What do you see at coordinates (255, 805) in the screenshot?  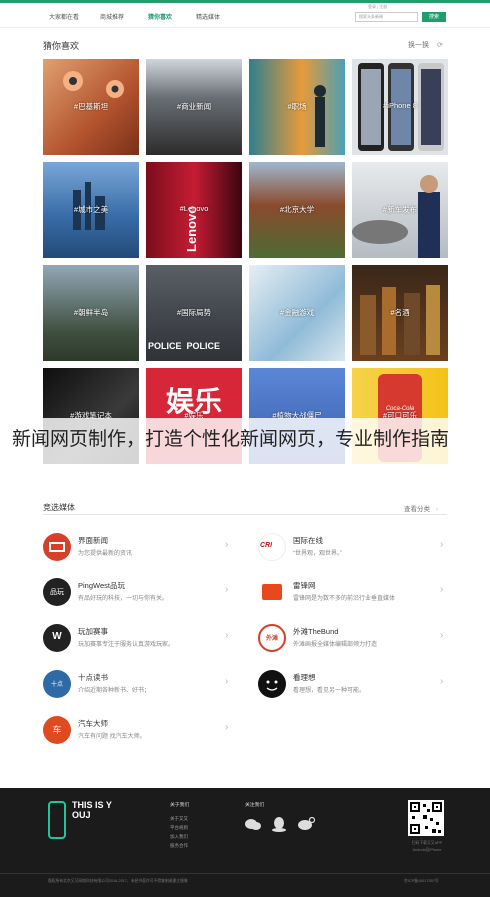 I see `follow-title: 关注我们` at bounding box center [255, 805].